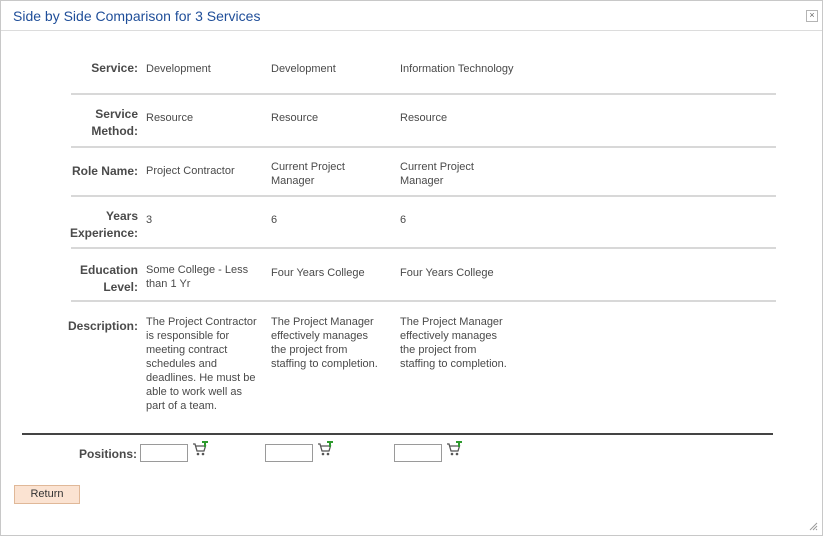  I want to click on role-name-value-2: Current Project Manager, so click(308, 174).